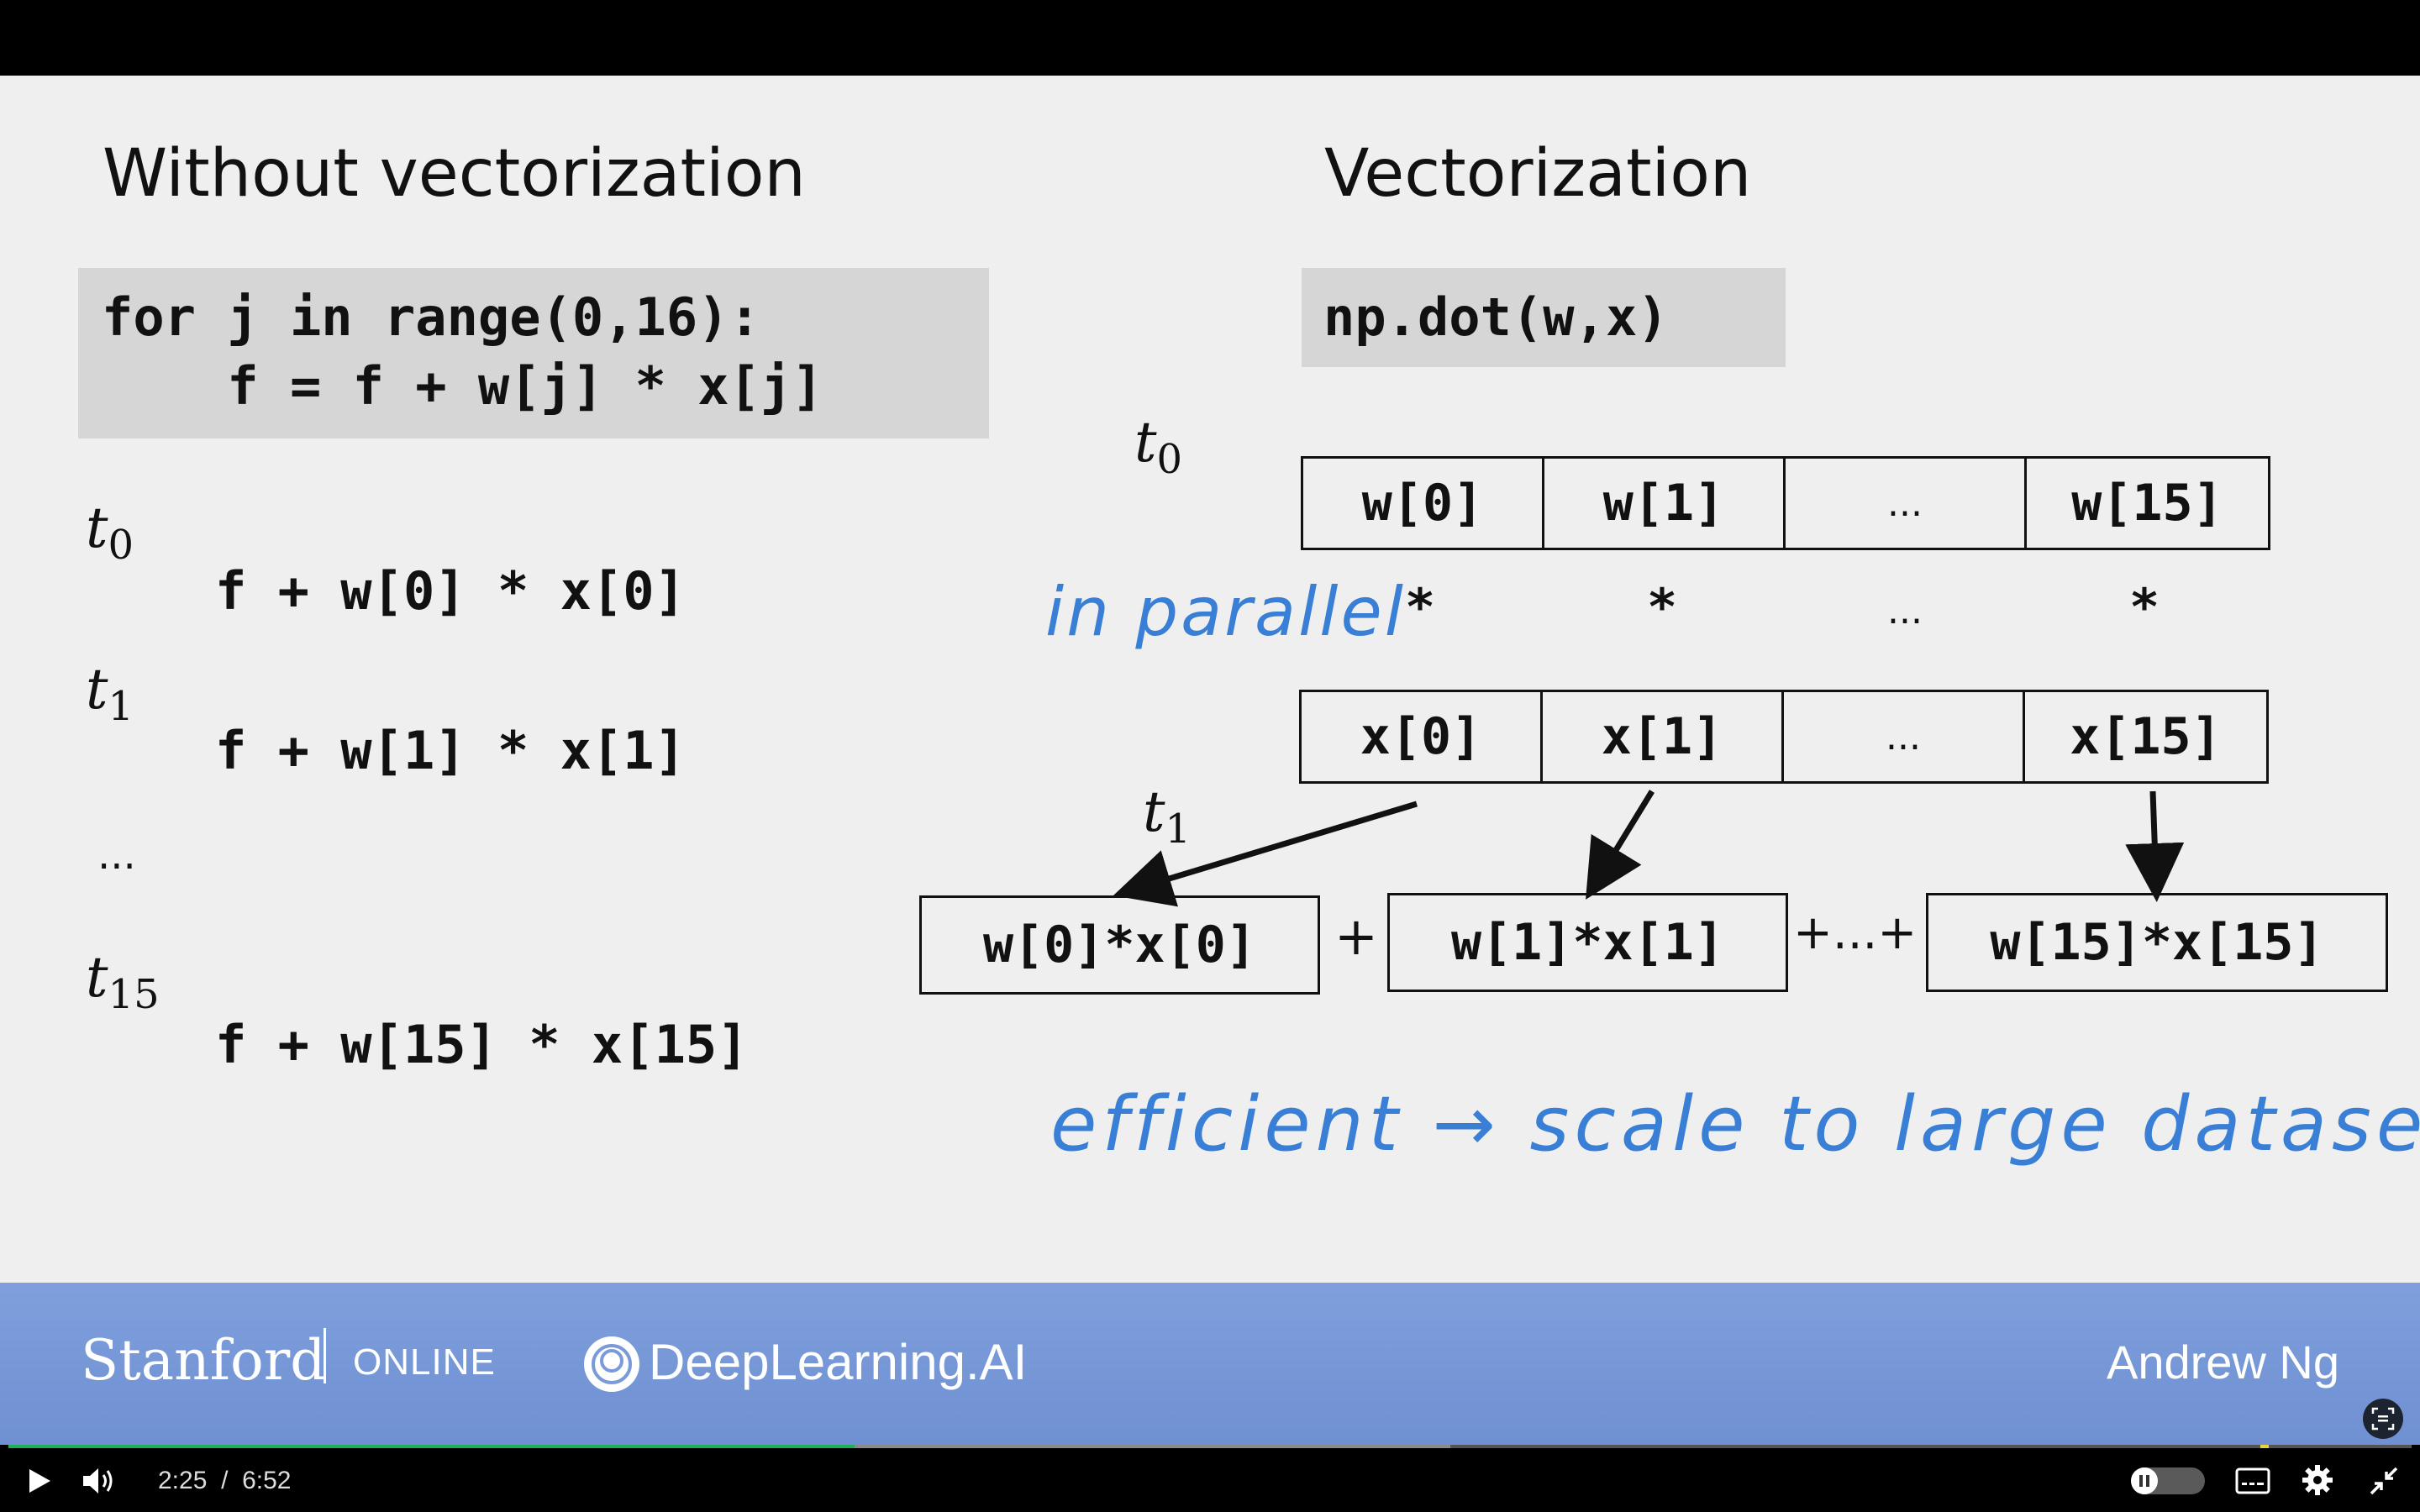 This screenshot has height=1512, width=2420. I want to click on online-logo-text: ONLINE, so click(424, 1362).